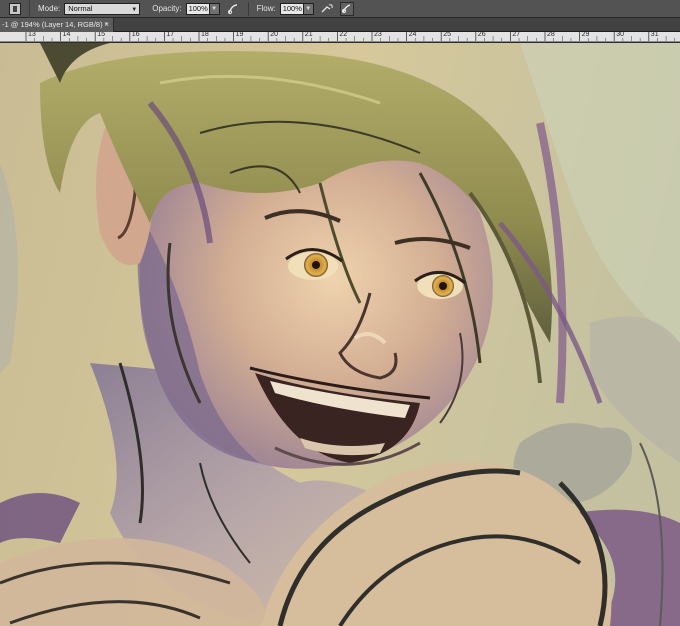  I want to click on chevron-down-icon: ▼, so click(134, 9).